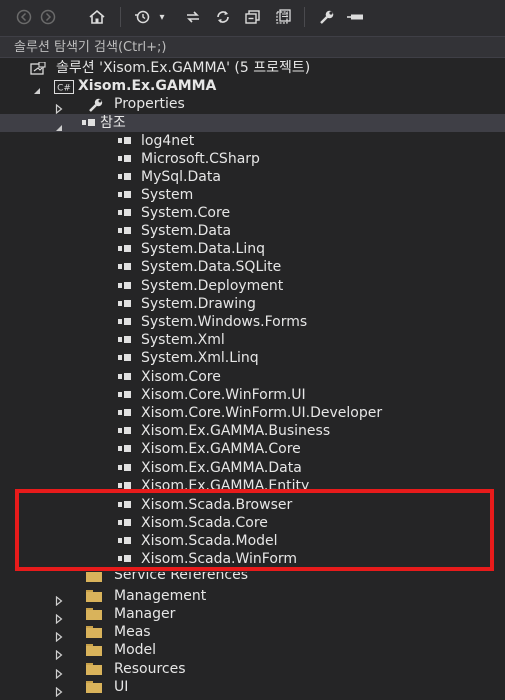  What do you see at coordinates (252, 177) in the screenshot?
I see `reference-item: MySql.Data` at bounding box center [252, 177].